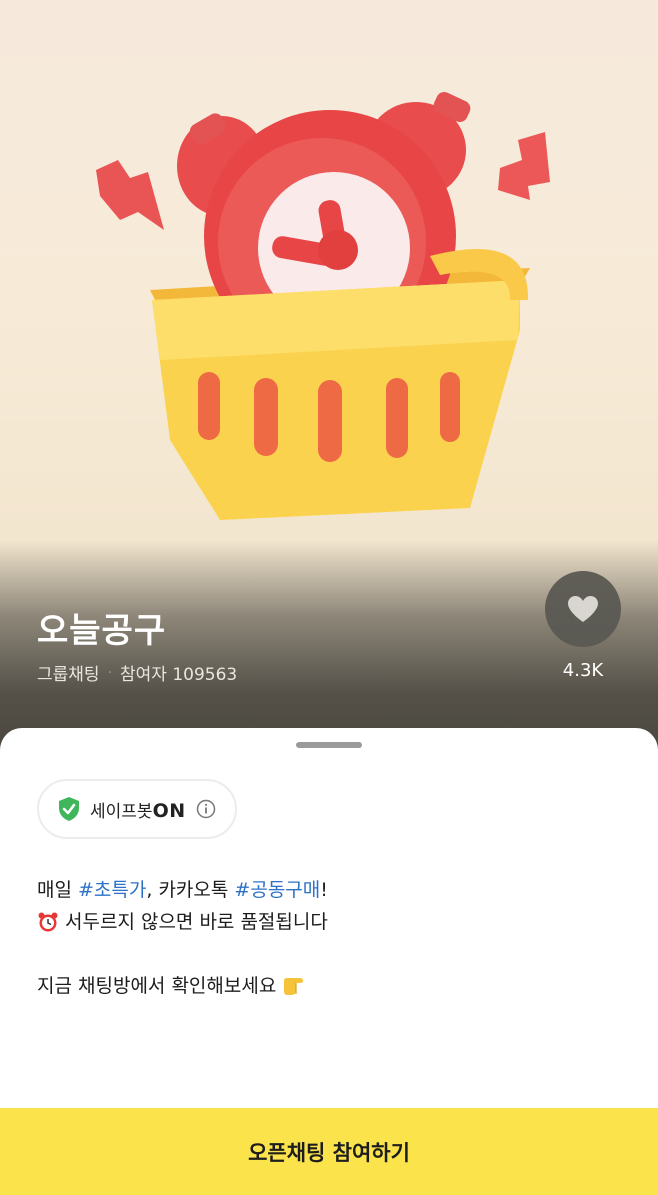  Describe the element at coordinates (48, 922) in the screenshot. I see `alarm-clock-icon` at that location.